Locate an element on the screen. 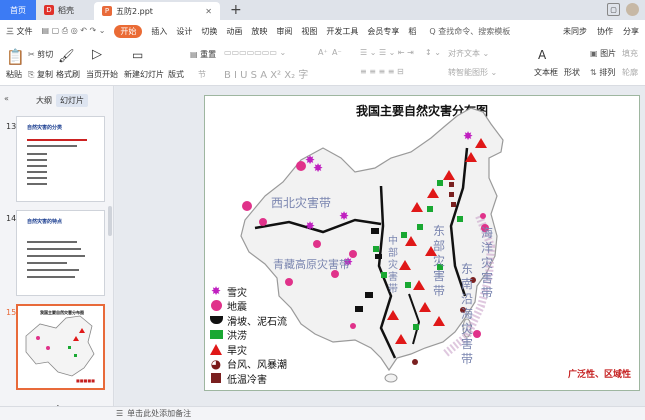  textbox-icon: A is located at coordinates (542, 55).